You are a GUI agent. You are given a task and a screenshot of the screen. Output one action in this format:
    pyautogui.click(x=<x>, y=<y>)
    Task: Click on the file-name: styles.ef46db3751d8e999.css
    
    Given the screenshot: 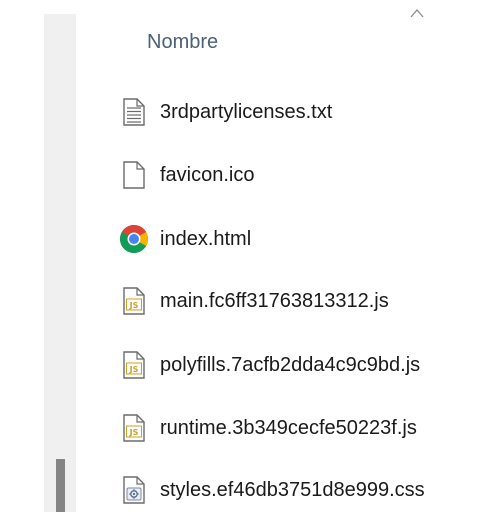 What is the action you would take?
    pyautogui.click(x=292, y=489)
    